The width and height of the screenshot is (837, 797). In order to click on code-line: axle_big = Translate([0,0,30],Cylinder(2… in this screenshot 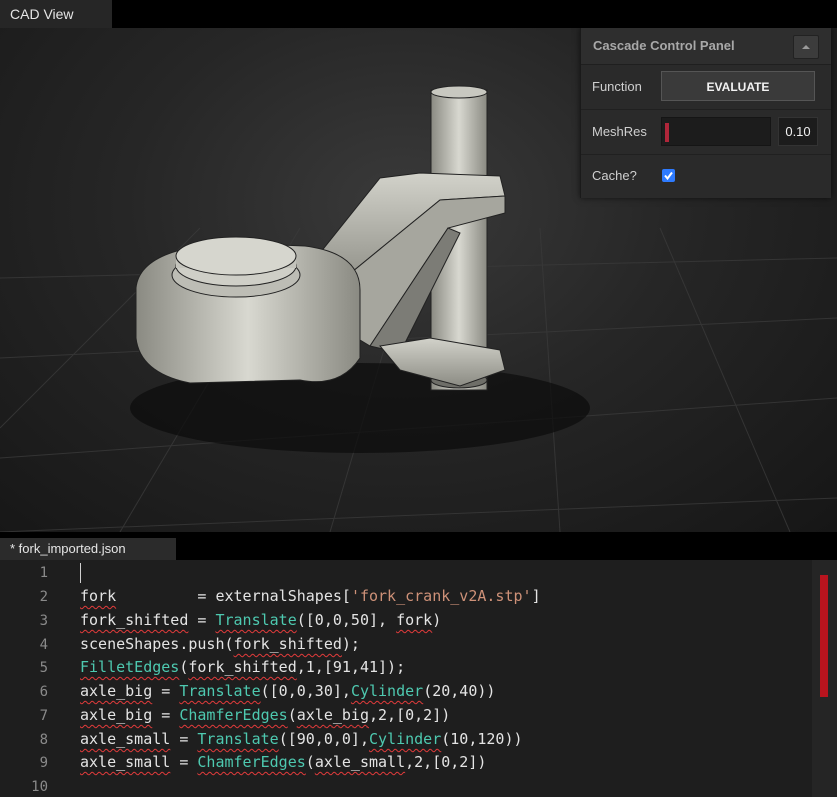, I will do `click(287, 691)`.